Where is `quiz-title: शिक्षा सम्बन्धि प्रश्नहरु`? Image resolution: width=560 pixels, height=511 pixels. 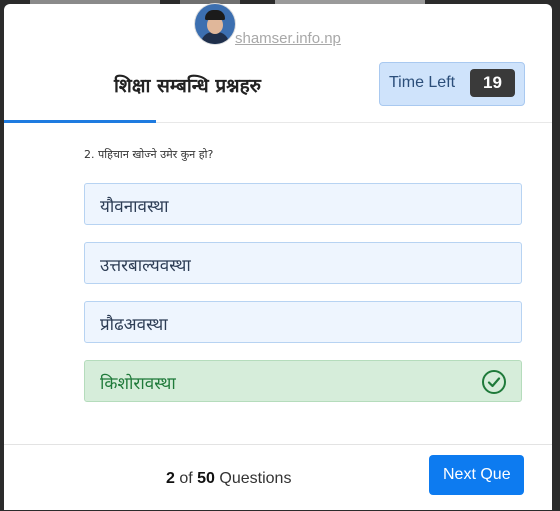
quiz-title: शिक्षा सम्बन्धि प्रश्नहरु is located at coordinates (188, 86).